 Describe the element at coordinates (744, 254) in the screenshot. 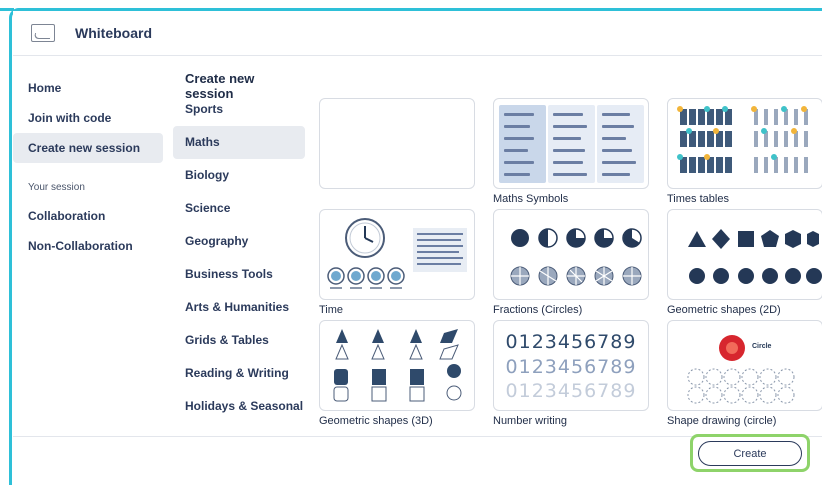

I see `shapes-2d-thumbnail` at that location.